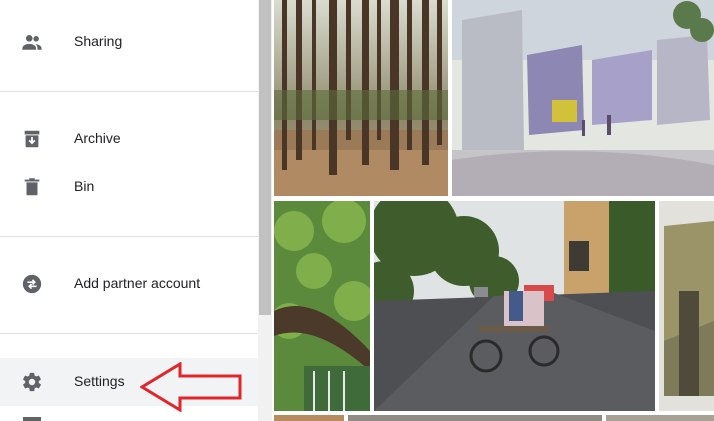  I want to click on sidebar-item-archive: Archive, so click(129, 139).